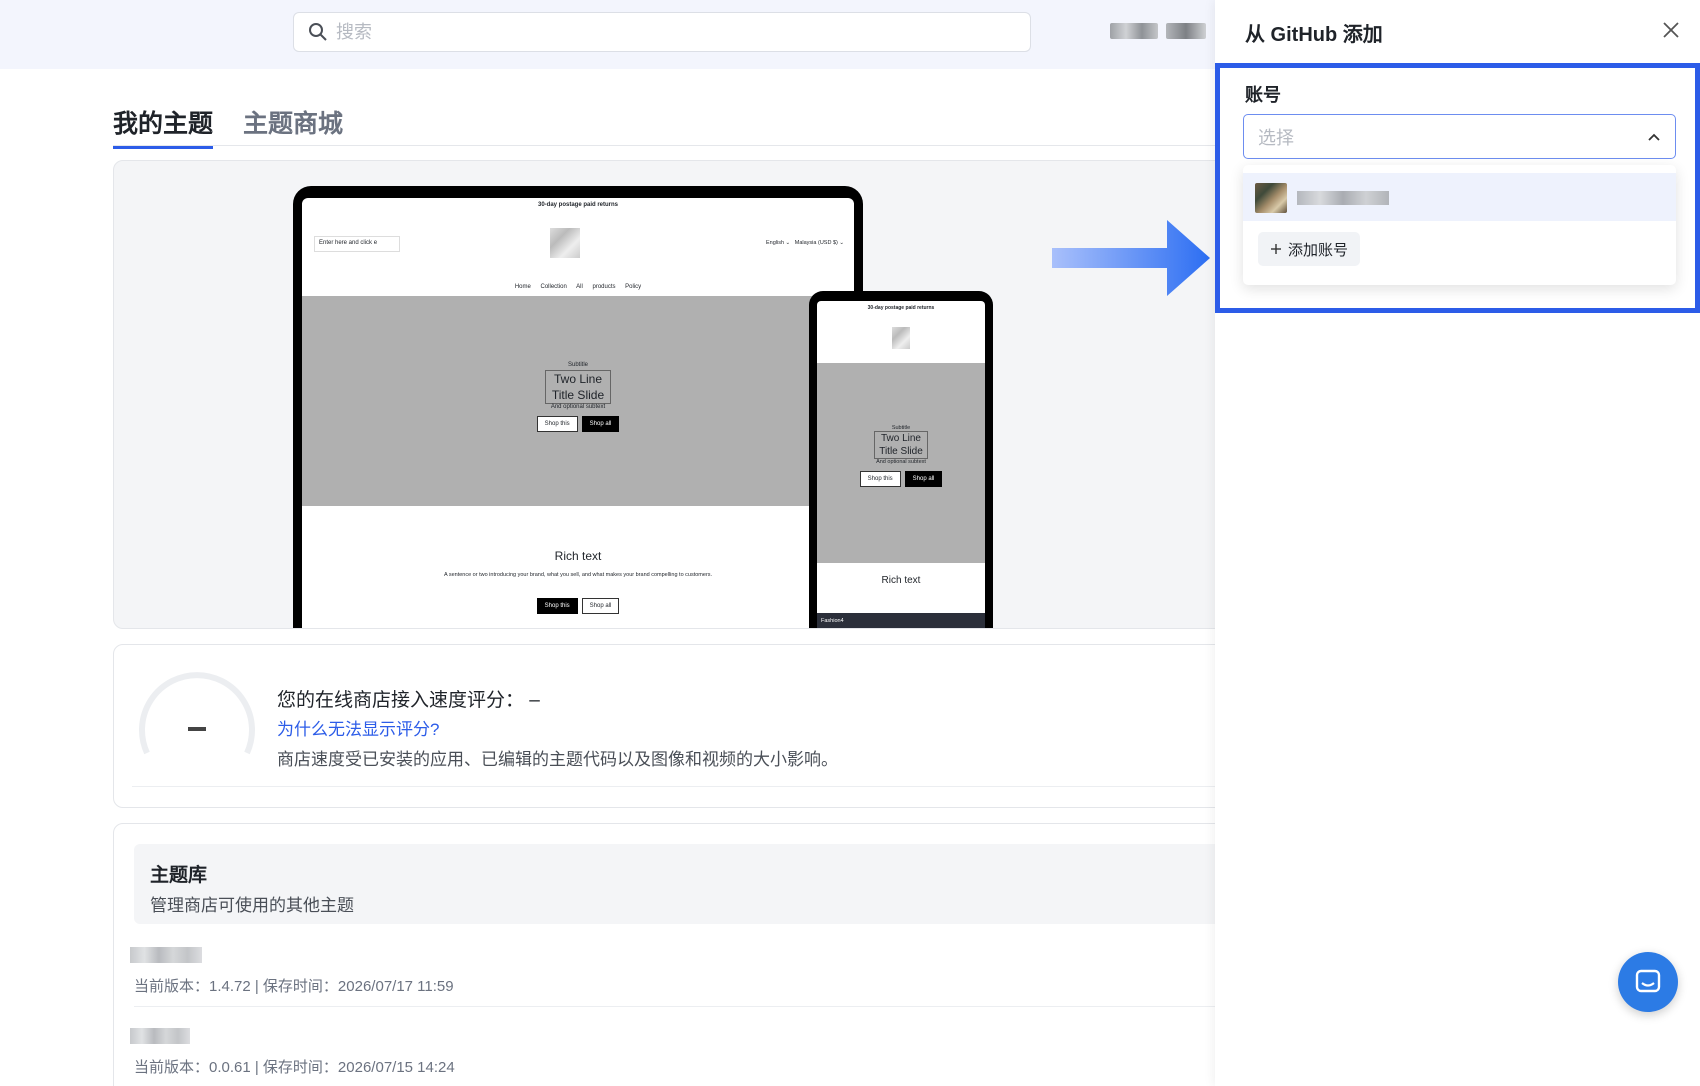  What do you see at coordinates (228, 126) in the screenshot?
I see `theme-tabs: 我的主题 主题商城` at bounding box center [228, 126].